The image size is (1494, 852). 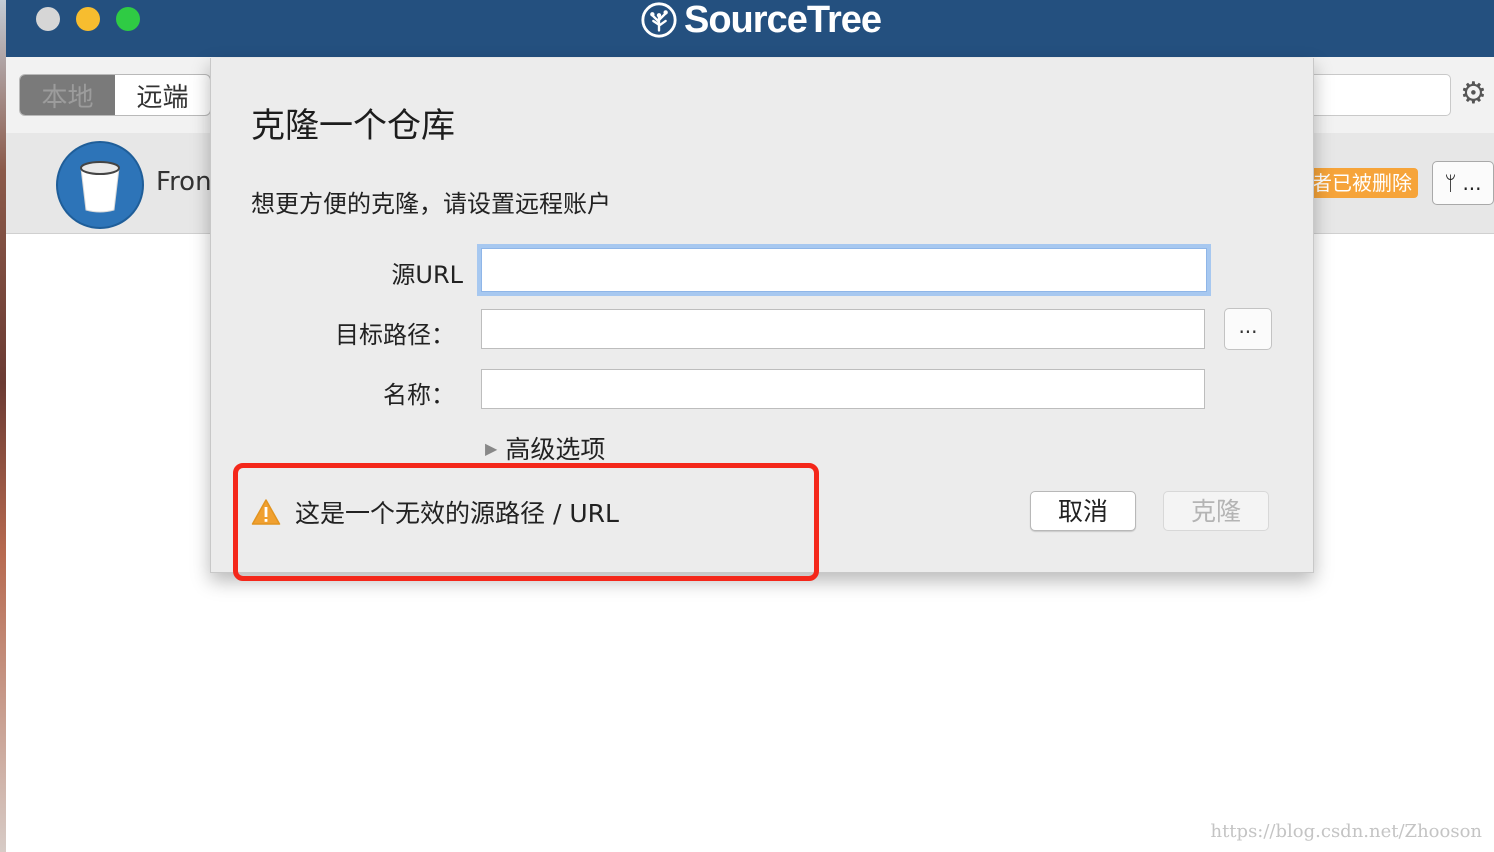 What do you see at coordinates (659, 20) in the screenshot?
I see `sourcetree-logo-icon` at bounding box center [659, 20].